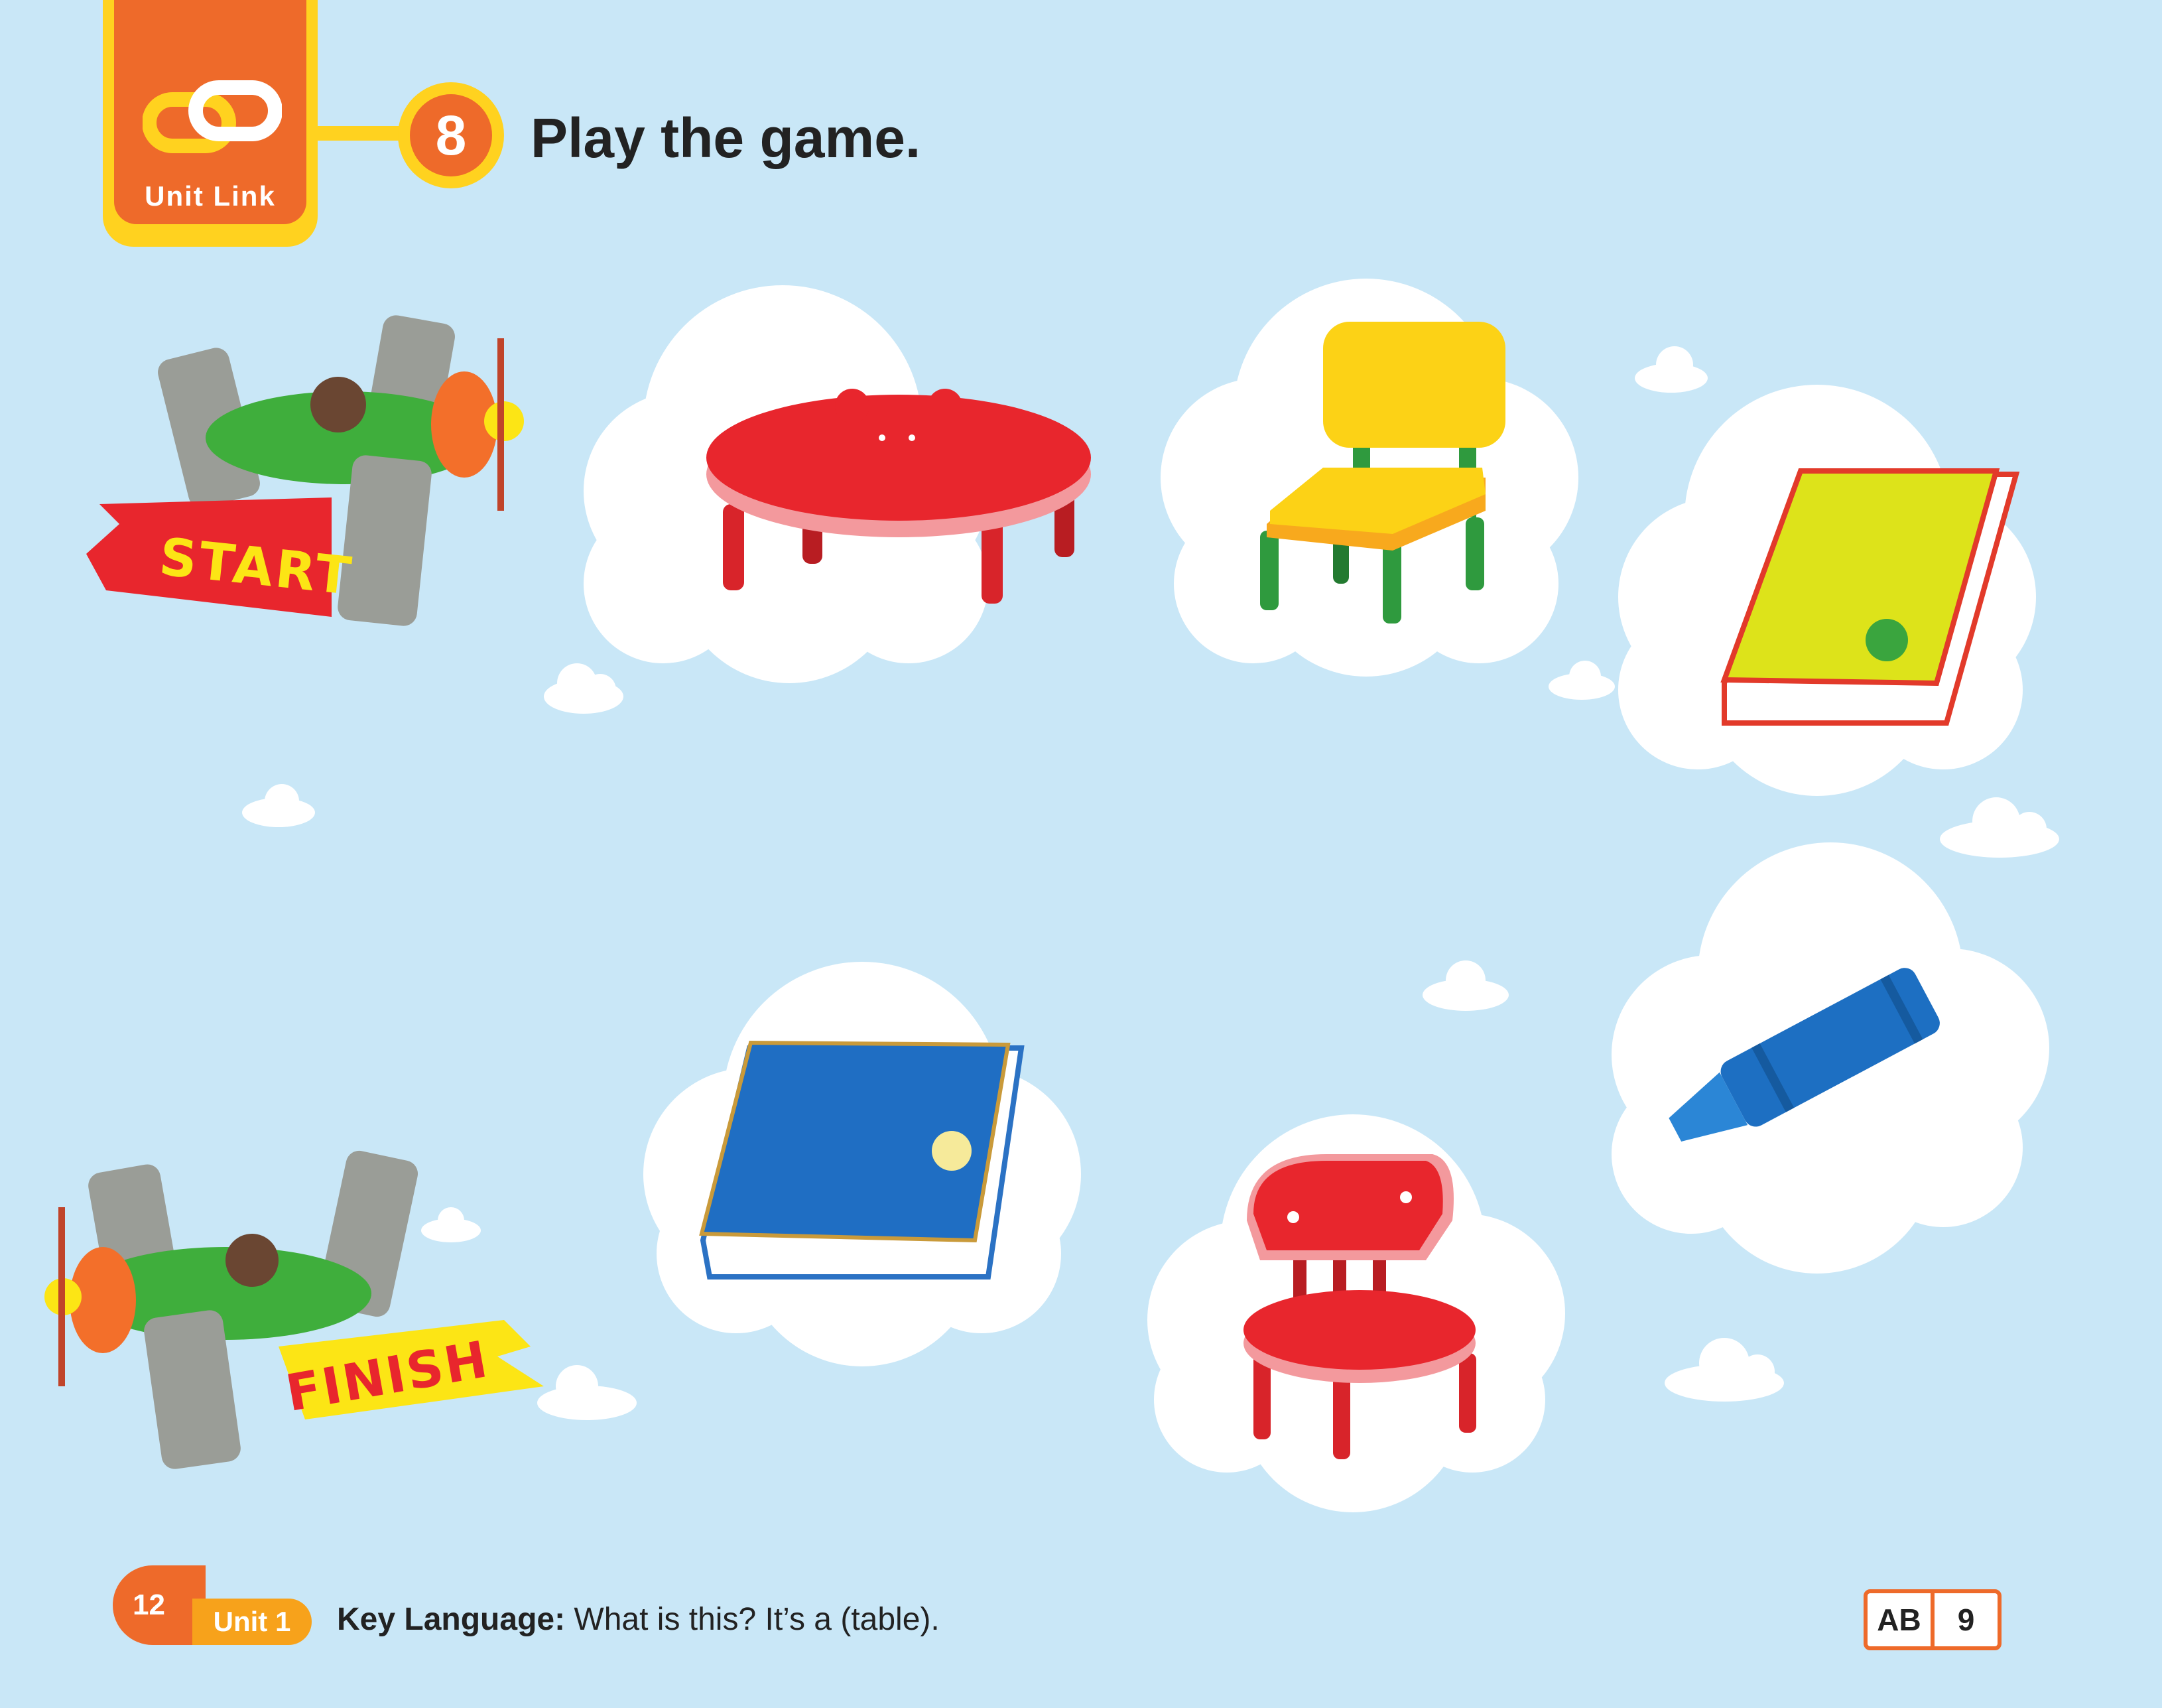 The height and width of the screenshot is (1708, 2162). What do you see at coordinates (837, 484) in the screenshot?
I see `game-space-table` at bounding box center [837, 484].